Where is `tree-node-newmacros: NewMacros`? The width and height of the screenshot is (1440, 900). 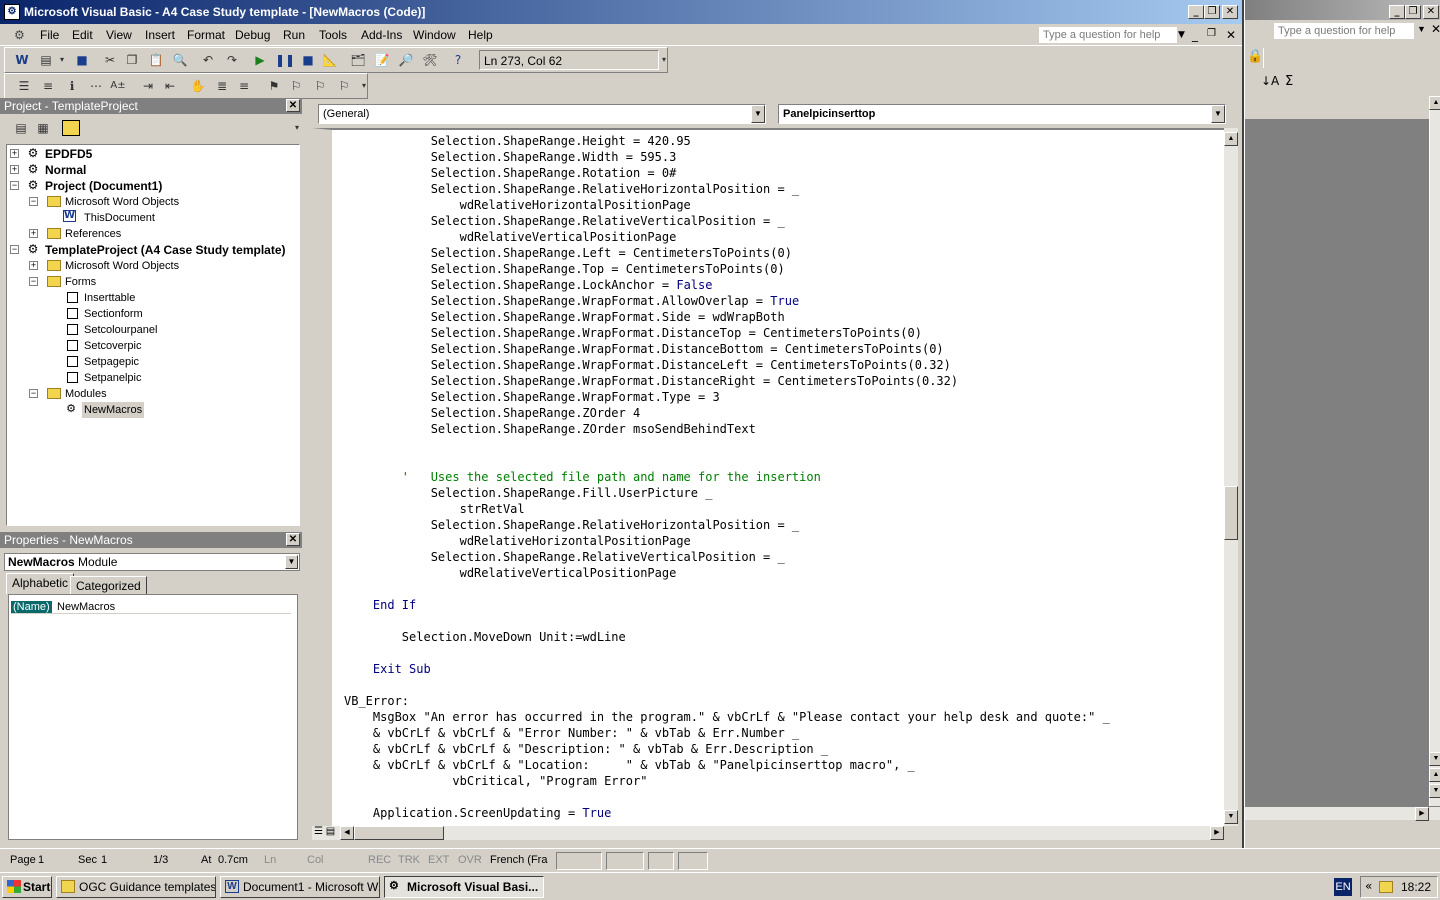 tree-node-newmacros: NewMacros is located at coordinates (113, 410).